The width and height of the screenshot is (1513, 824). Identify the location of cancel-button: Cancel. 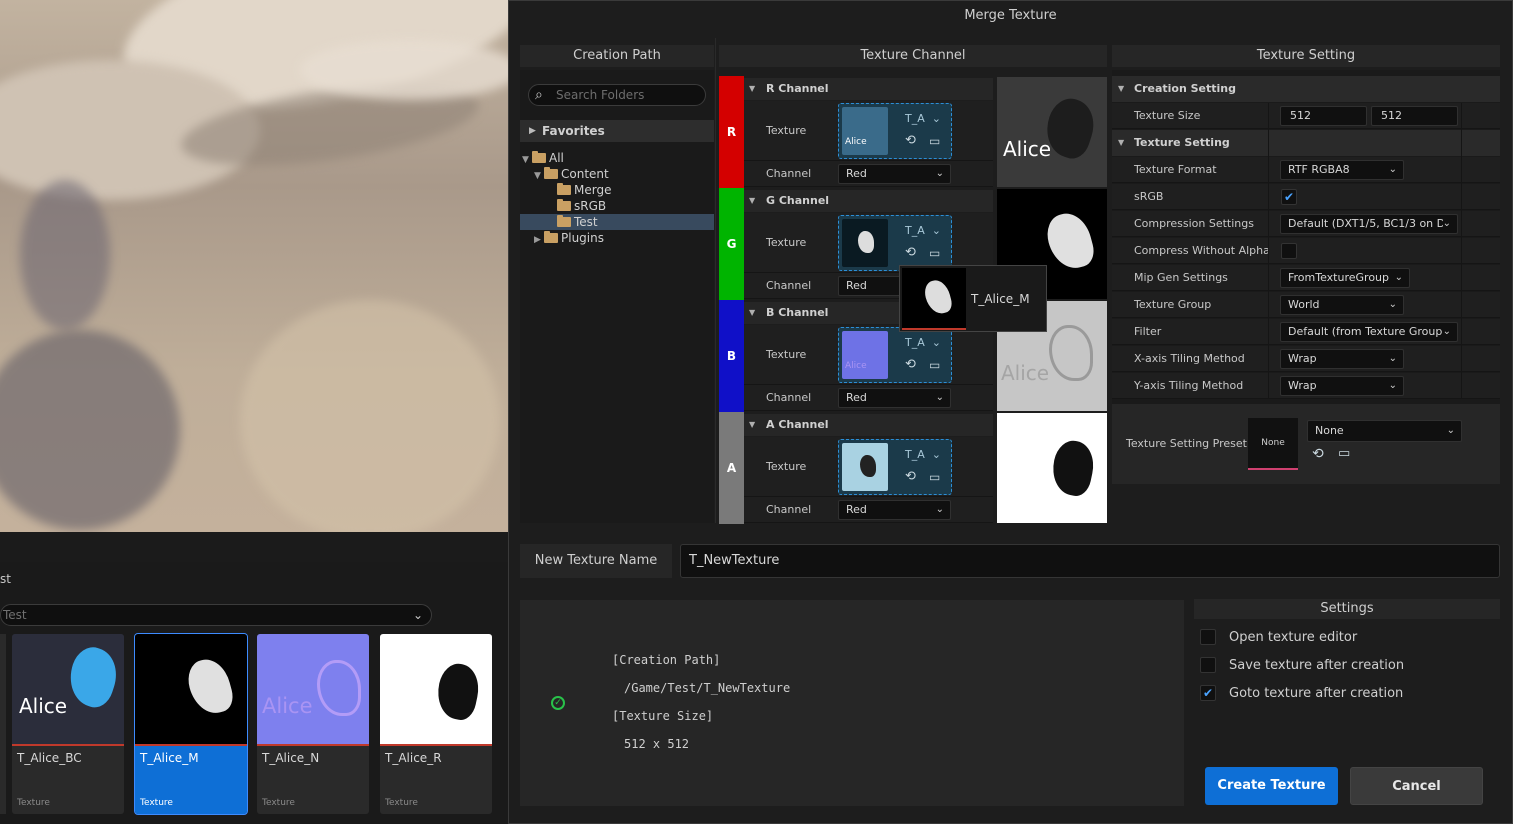
(1416, 786).